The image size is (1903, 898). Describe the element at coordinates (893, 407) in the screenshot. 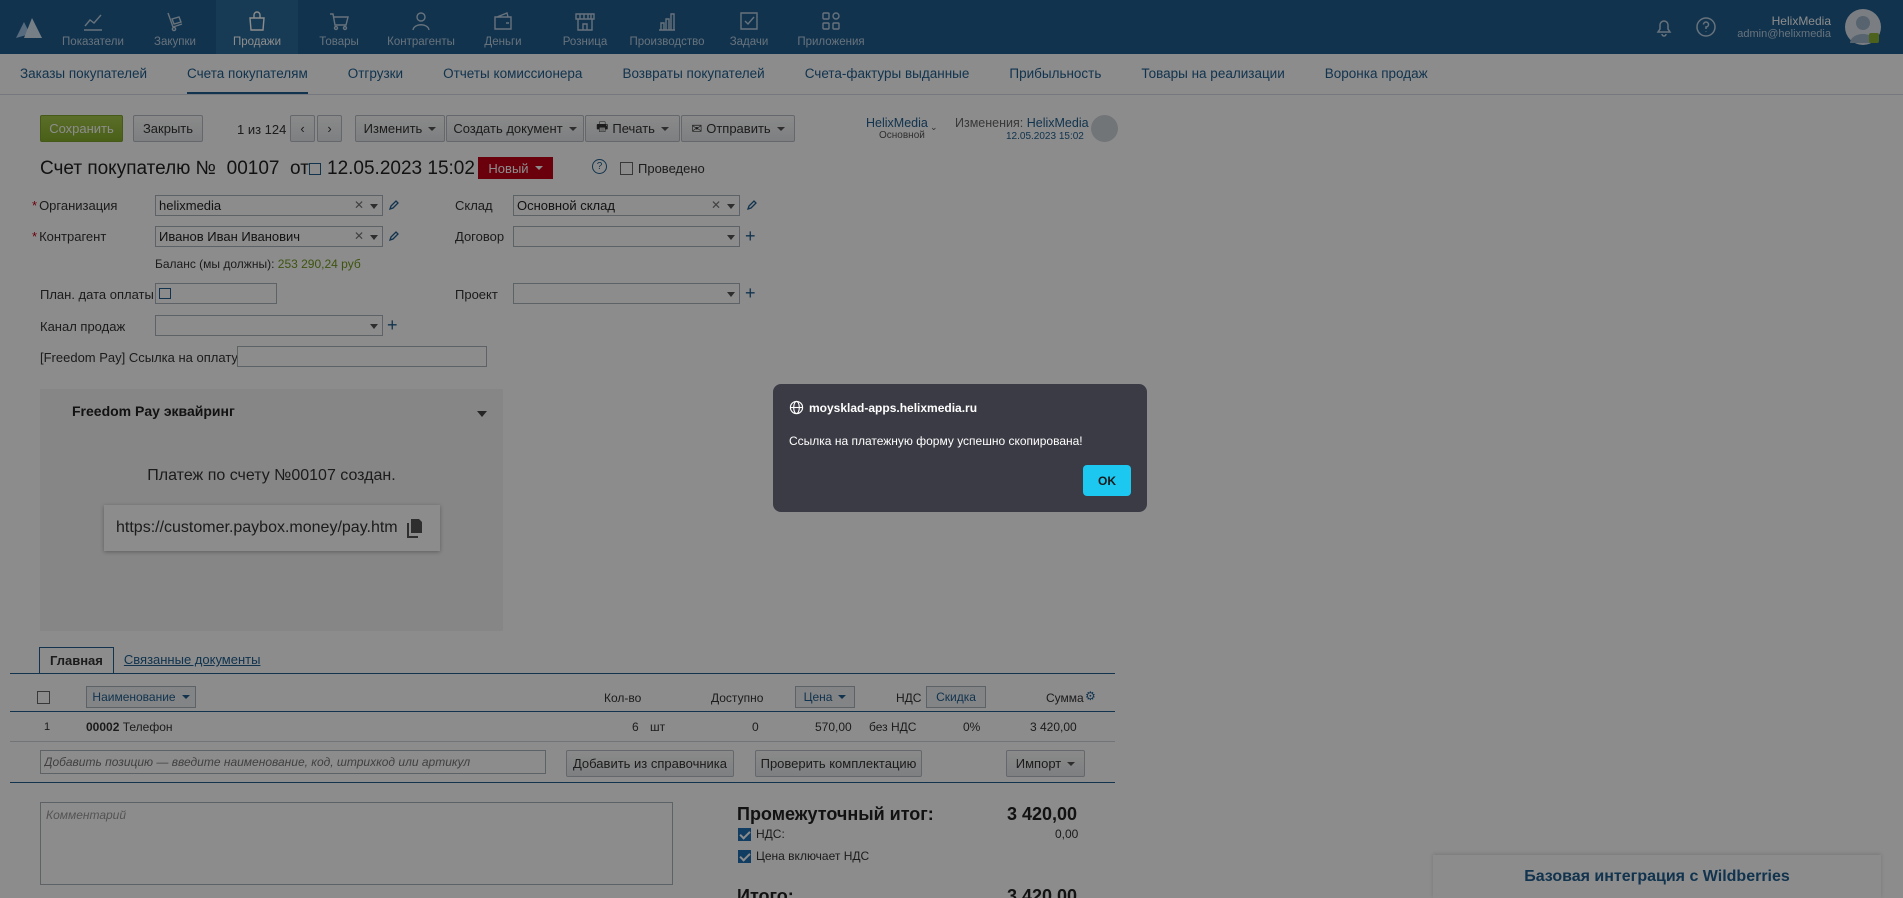

I see `dialog-origin-text: moysklad-apps.helixmedia.ru` at that location.